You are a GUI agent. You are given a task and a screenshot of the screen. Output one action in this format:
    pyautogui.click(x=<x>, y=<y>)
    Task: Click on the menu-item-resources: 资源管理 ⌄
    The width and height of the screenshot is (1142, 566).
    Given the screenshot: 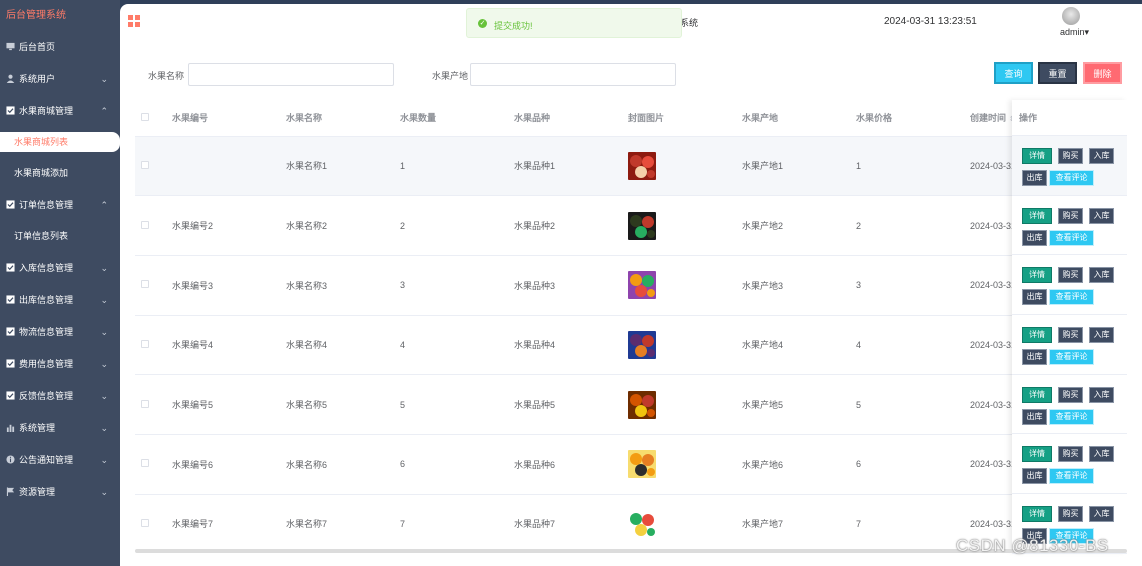 What is the action you would take?
    pyautogui.click(x=60, y=492)
    